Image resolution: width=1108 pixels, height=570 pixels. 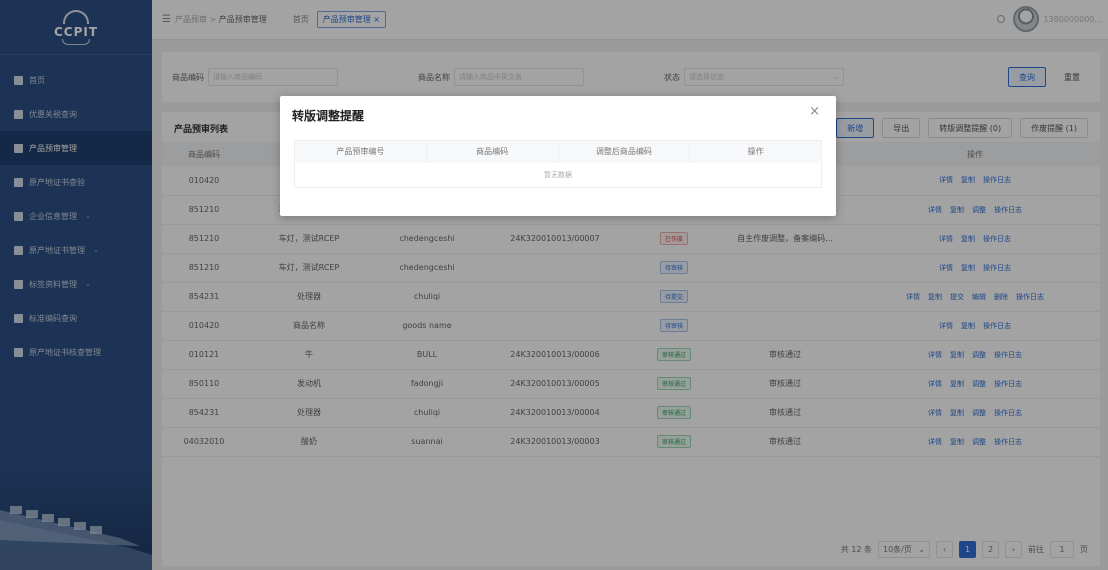 What do you see at coordinates (814, 111) in the screenshot?
I see `close-icon: ×` at bounding box center [814, 111].